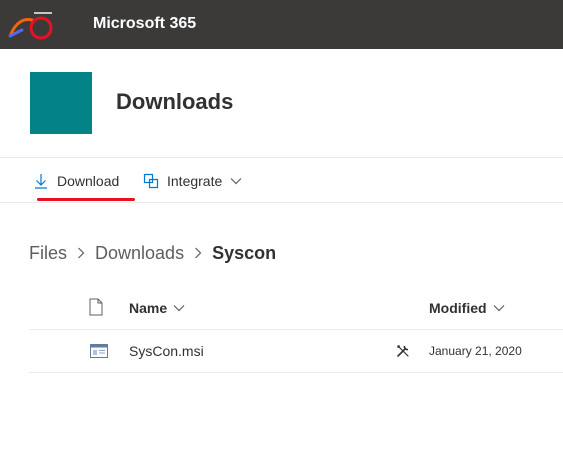  I want to click on site-logo-tile, so click(61, 103).